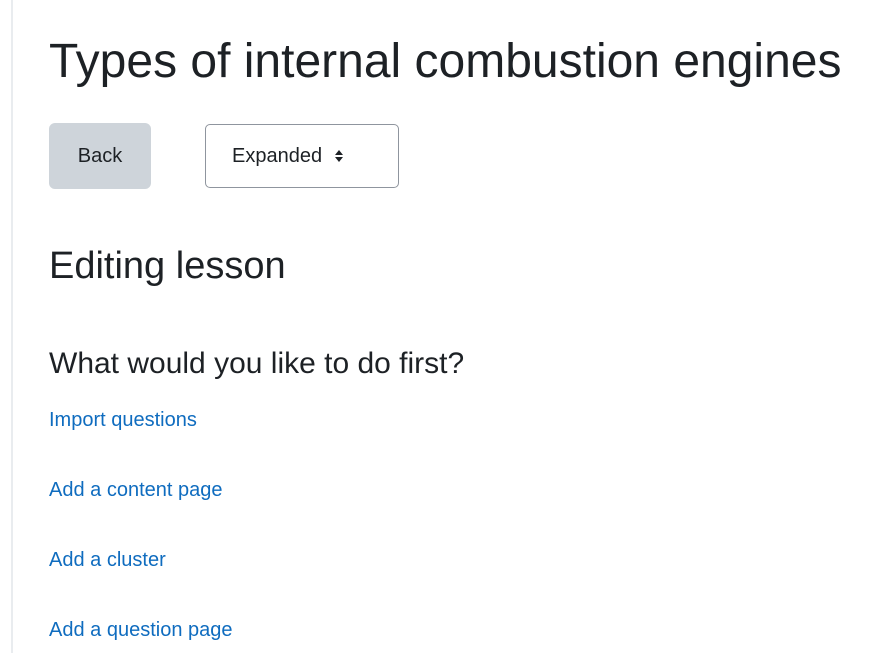 This screenshot has width=891, height=653. What do you see at coordinates (123, 420) in the screenshot?
I see `import-questions-link: Import questions` at bounding box center [123, 420].